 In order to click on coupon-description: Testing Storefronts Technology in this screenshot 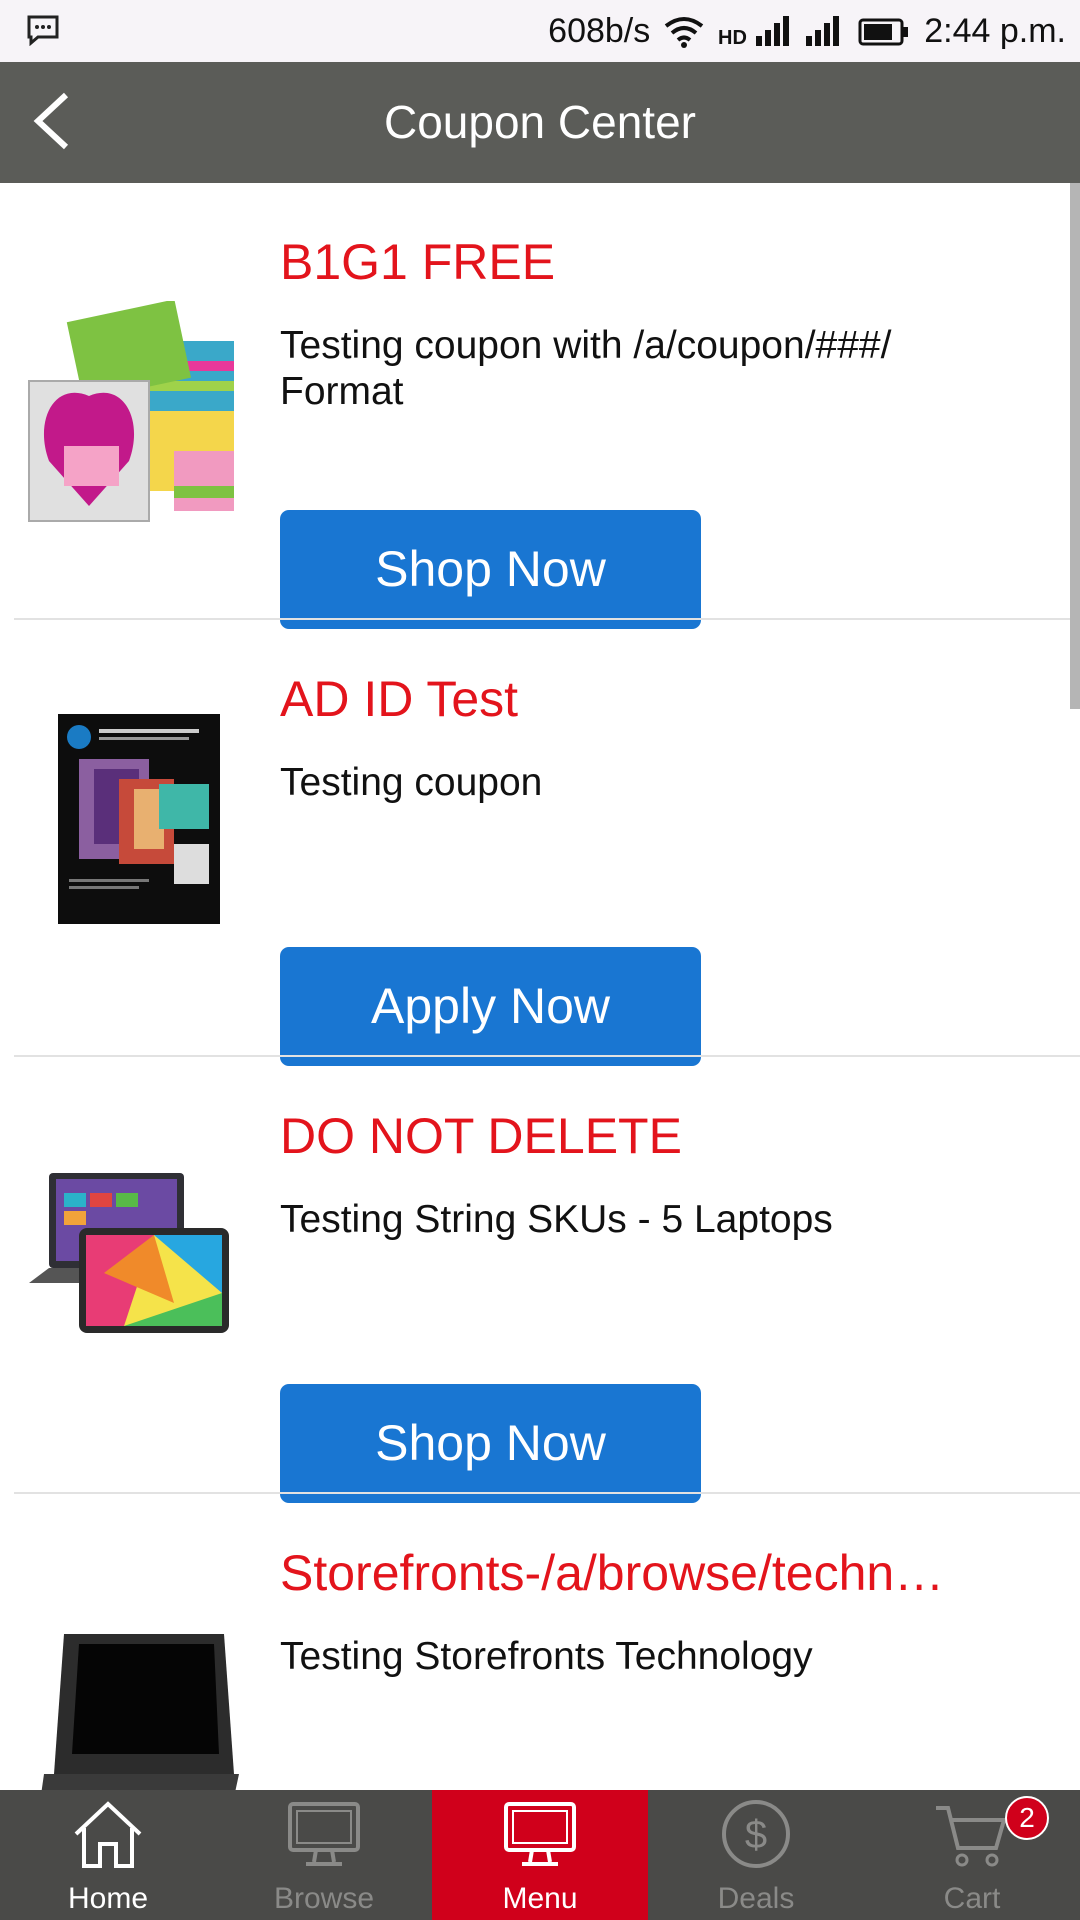, I will do `click(546, 1656)`.